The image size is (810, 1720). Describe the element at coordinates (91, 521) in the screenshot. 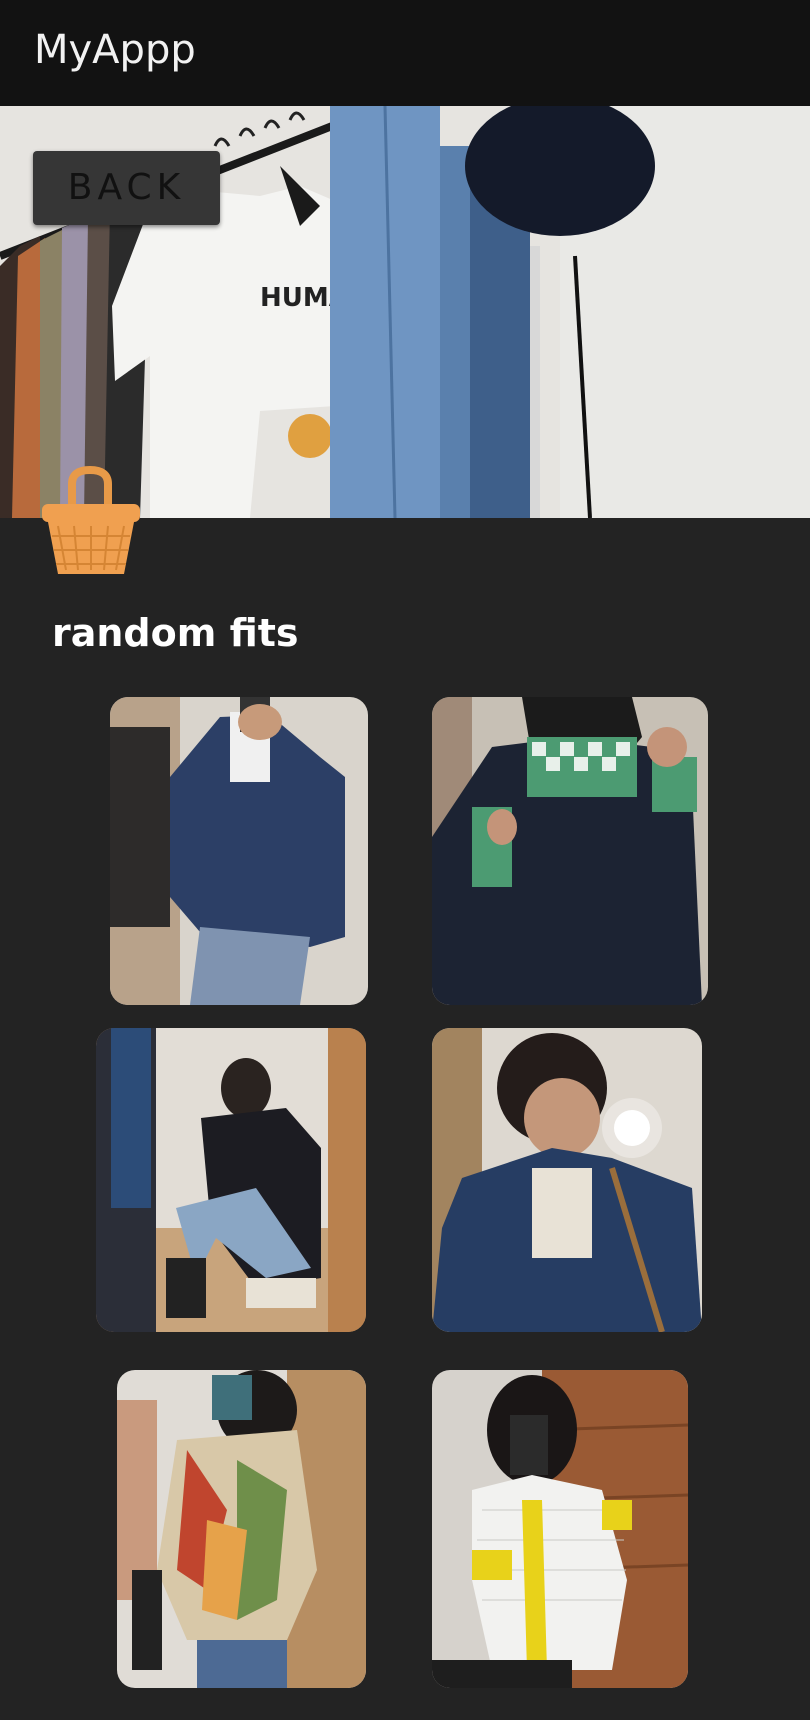

I see `shopping-basket-icon` at that location.